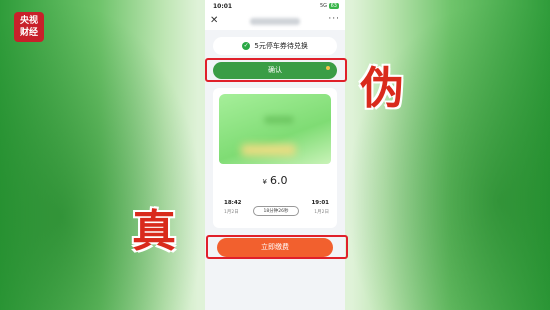 Image resolution: width=550 pixels, height=310 pixels. I want to click on cctv-finance-logo: 央视 财经, so click(29, 27).